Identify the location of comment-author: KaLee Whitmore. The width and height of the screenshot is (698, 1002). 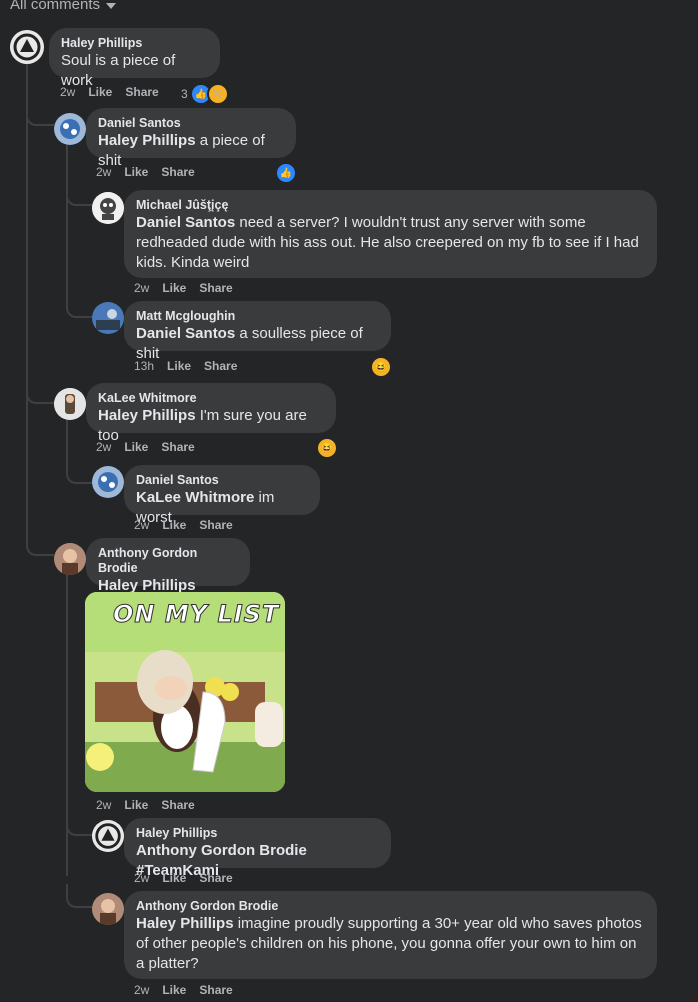
(211, 398).